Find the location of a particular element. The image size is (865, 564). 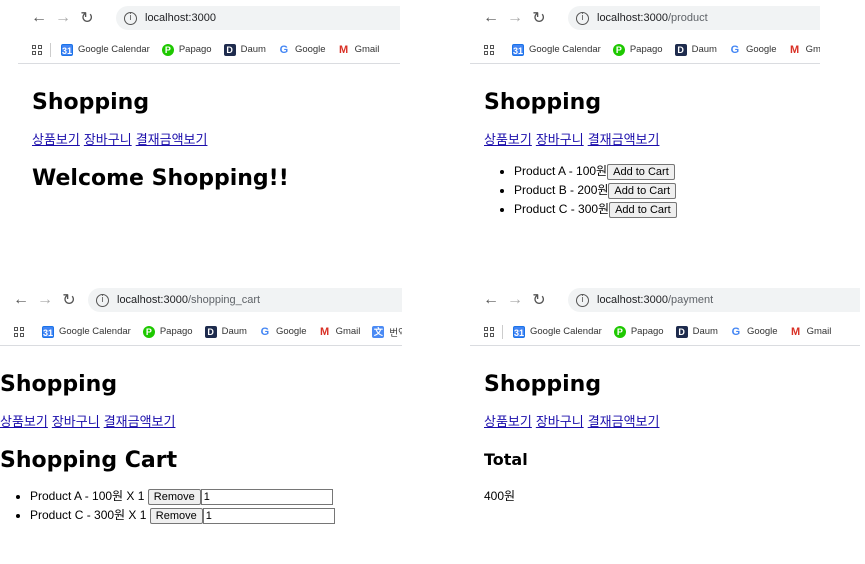

browser-toolbar: ← → ↻ i localhost:3000/product is located at coordinates (645, 18).